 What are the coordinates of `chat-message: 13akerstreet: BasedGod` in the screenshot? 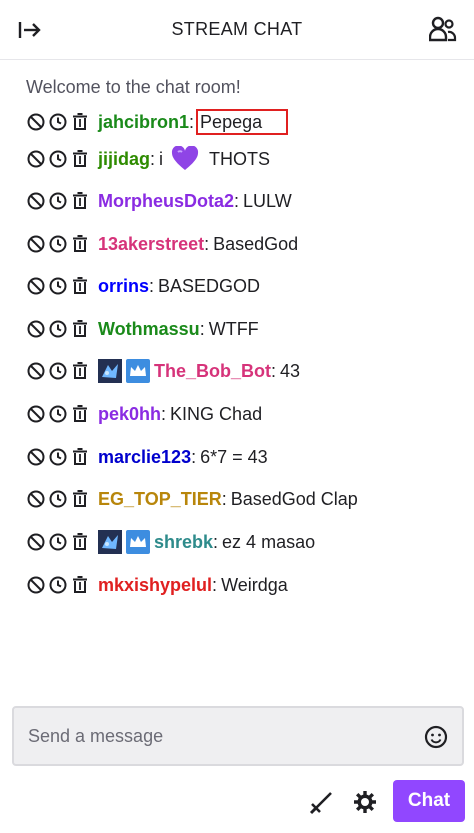 It's located at (162, 244).